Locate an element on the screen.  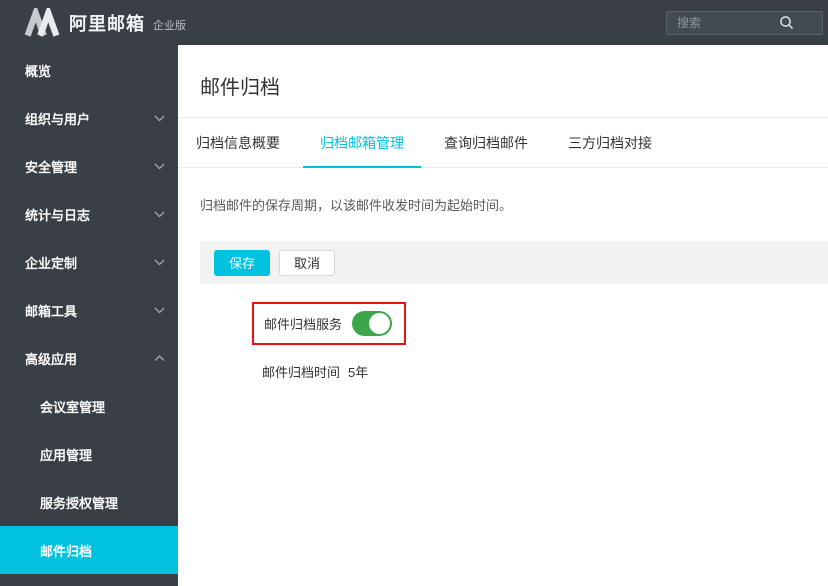
sidebar-item-stats-logs: 统计与日志 is located at coordinates (89, 214).